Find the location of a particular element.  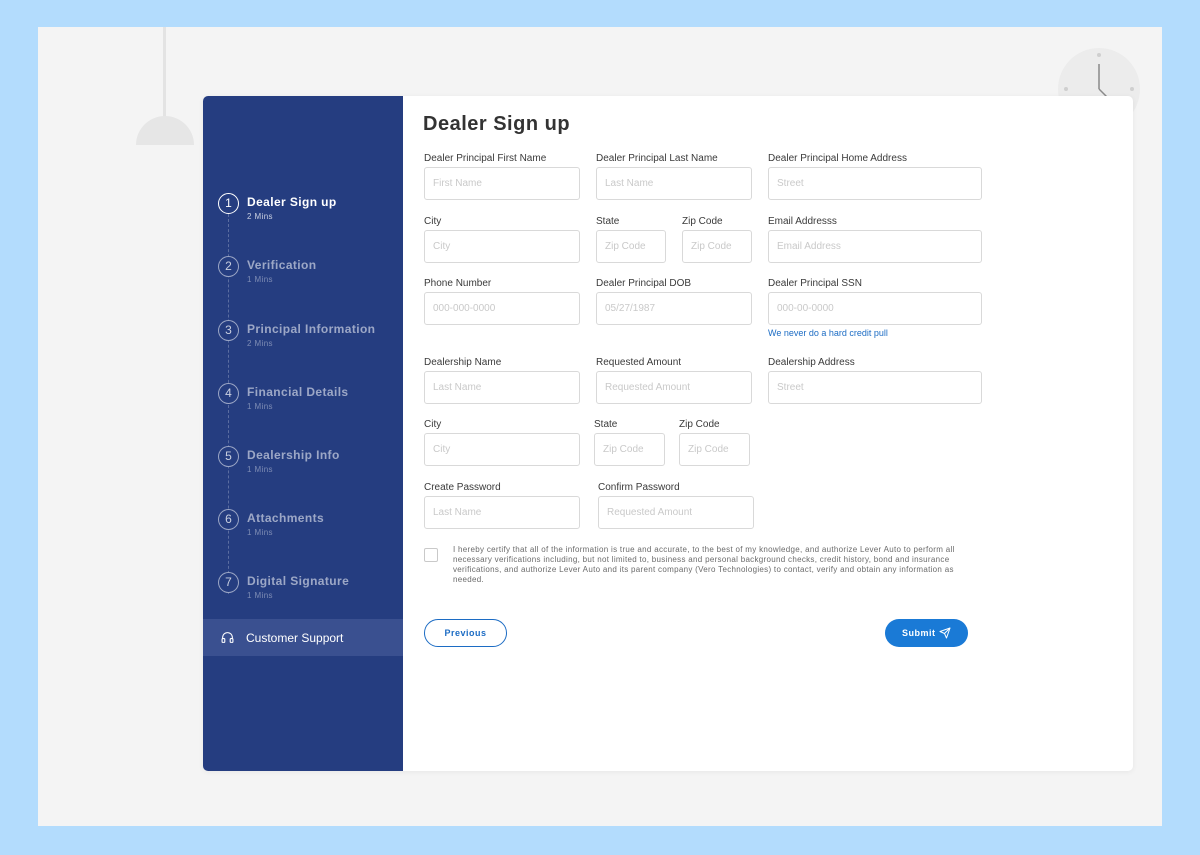

last-name-input is located at coordinates (674, 183).